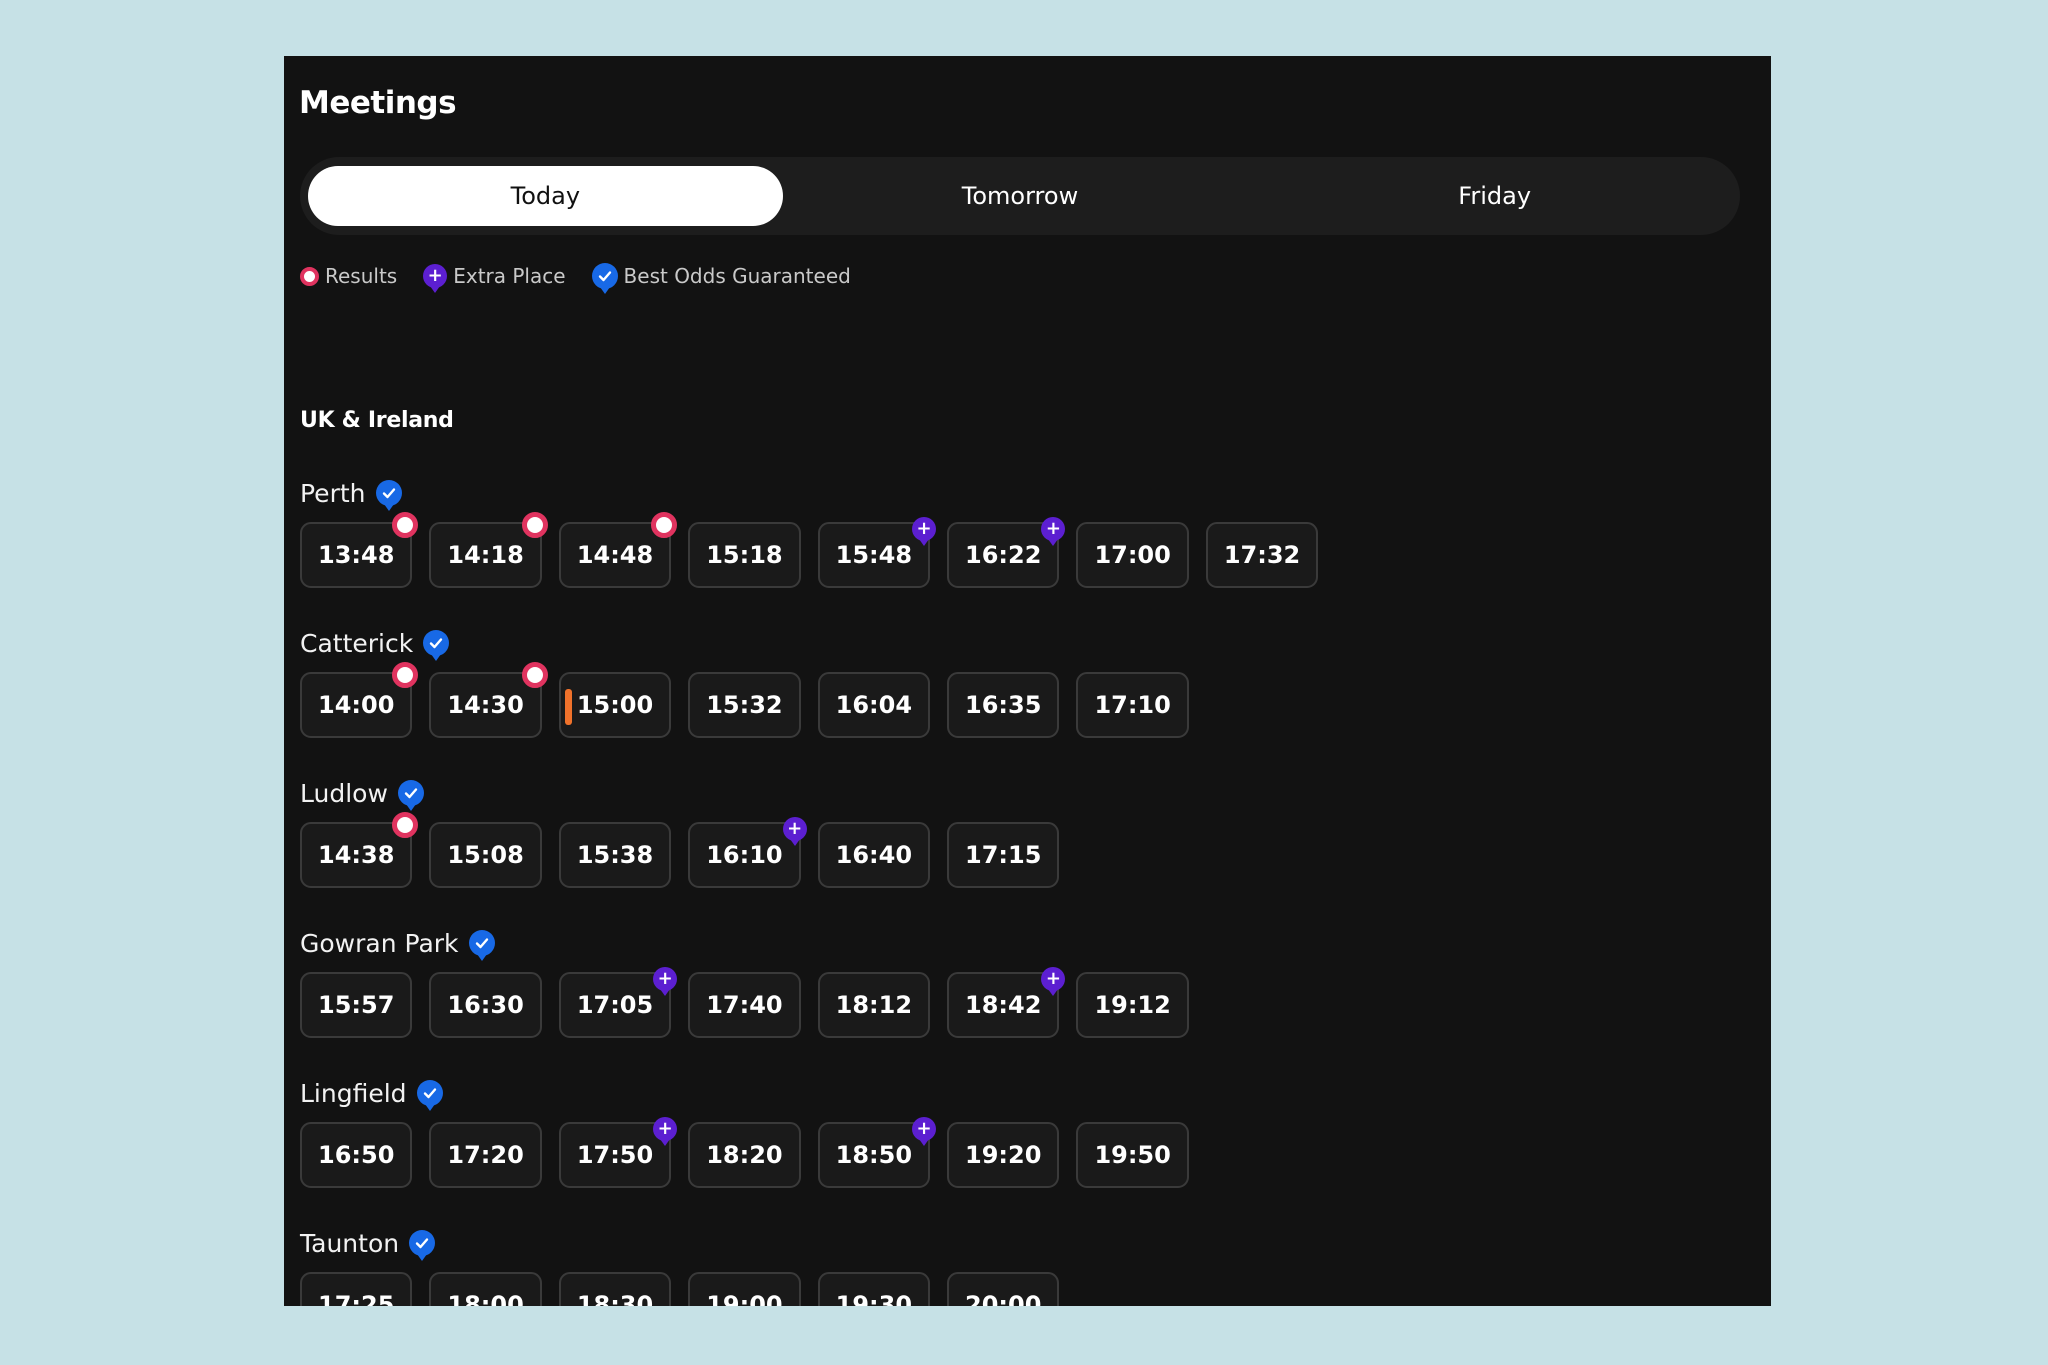  I want to click on race-time-button: 13:48, so click(359, 550).